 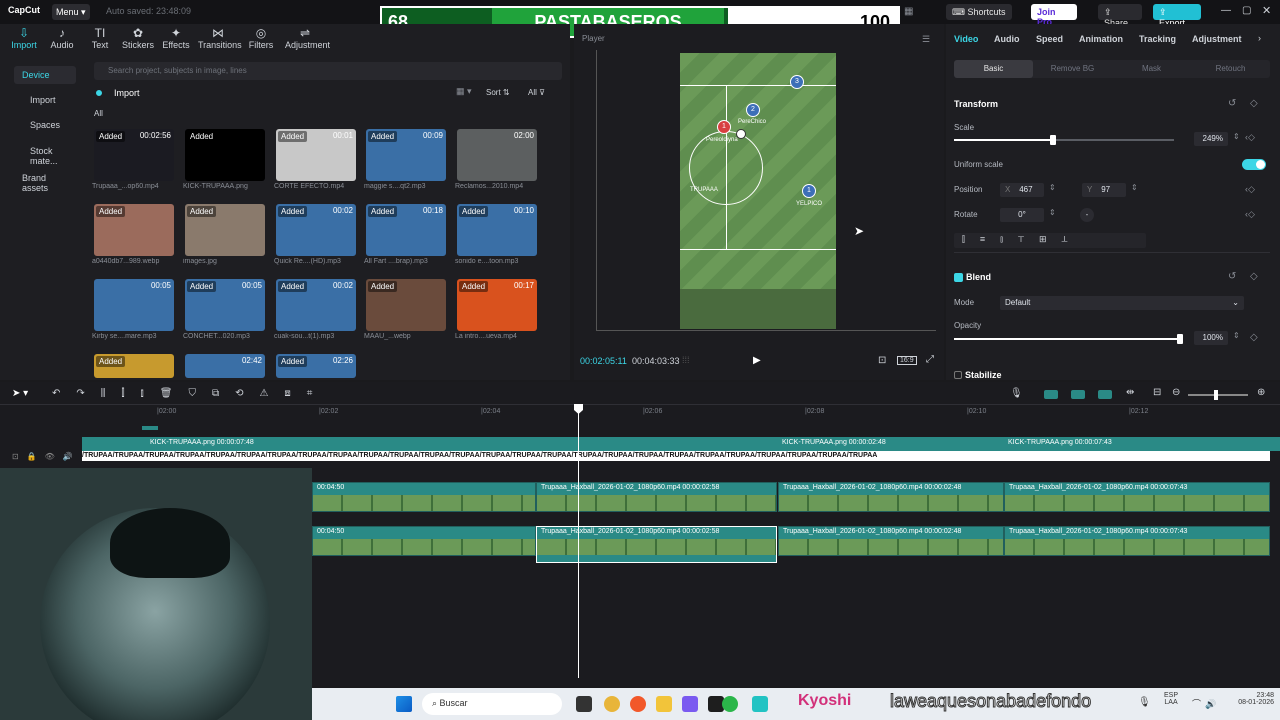 What do you see at coordinates (1101, 39) in the screenshot?
I see `tab-animation: Animation` at bounding box center [1101, 39].